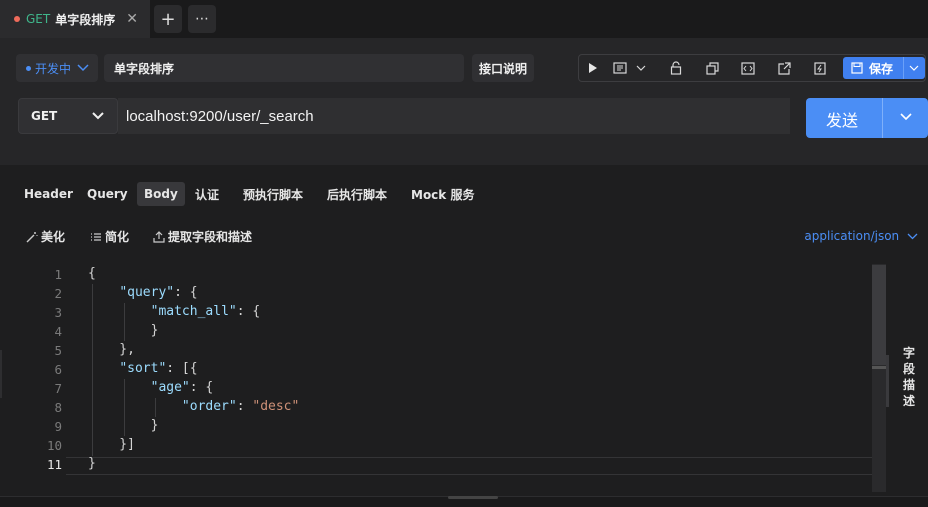  What do you see at coordinates (58, 350) in the screenshot?
I see `line-number: 5` at bounding box center [58, 350].